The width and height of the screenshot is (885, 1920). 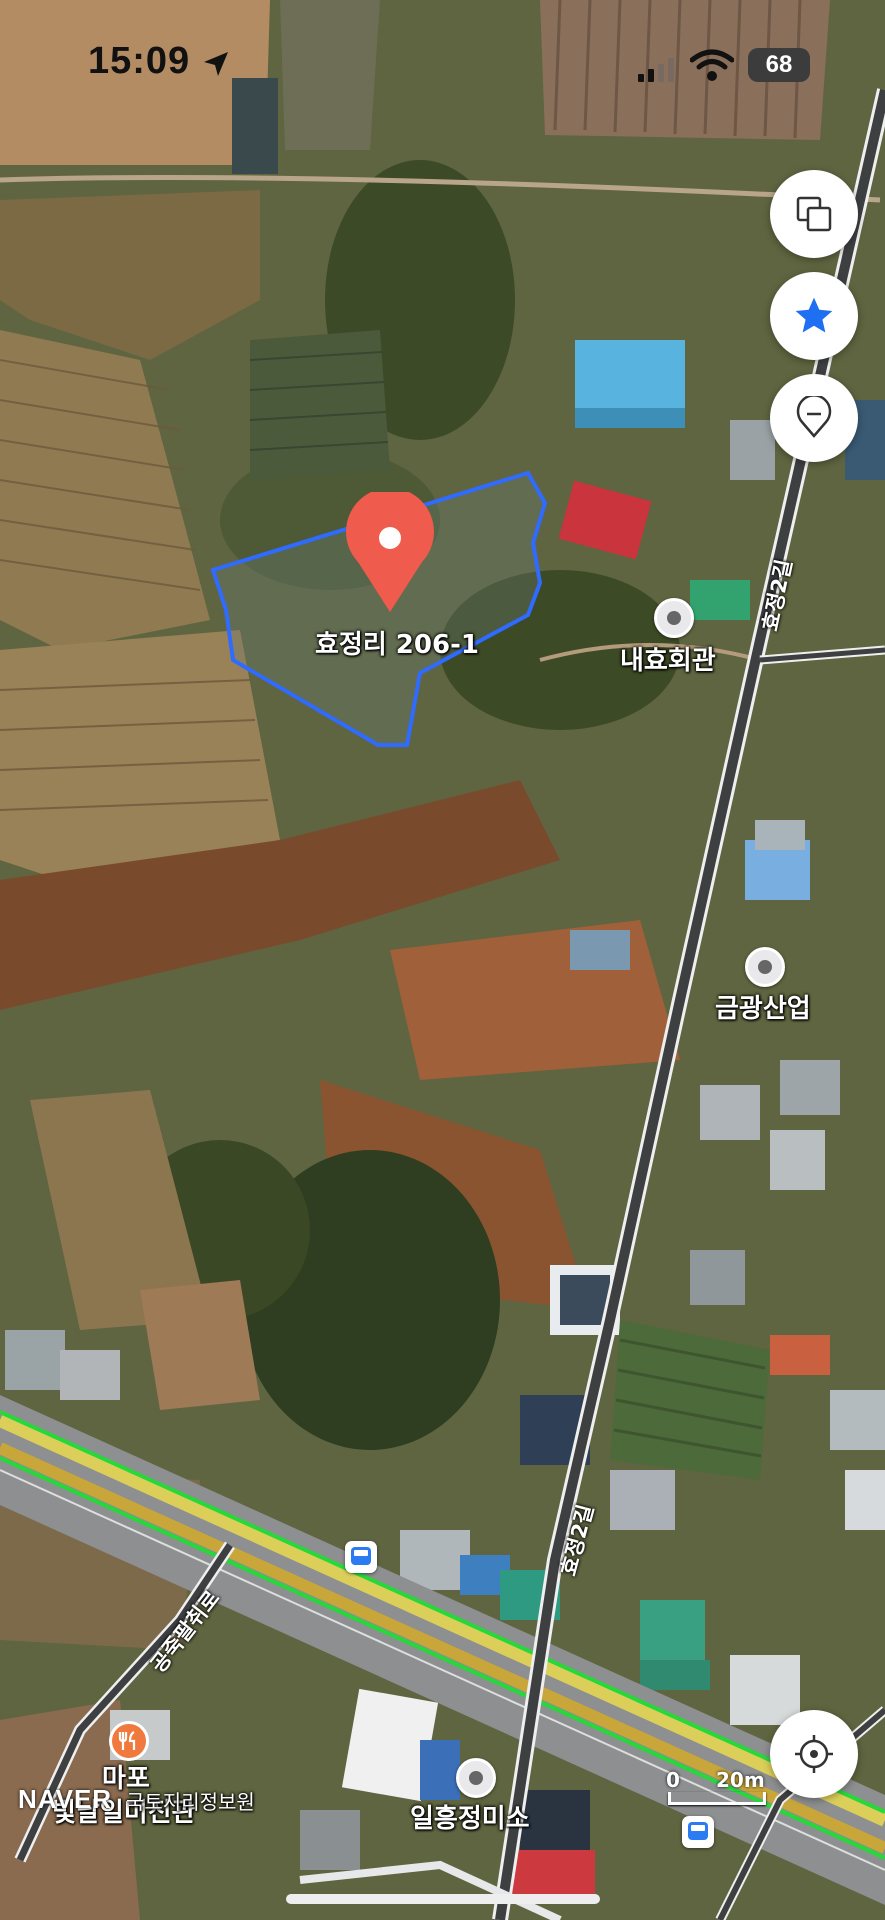 I want to click on scale-zero: 0, so click(x=673, y=1780).